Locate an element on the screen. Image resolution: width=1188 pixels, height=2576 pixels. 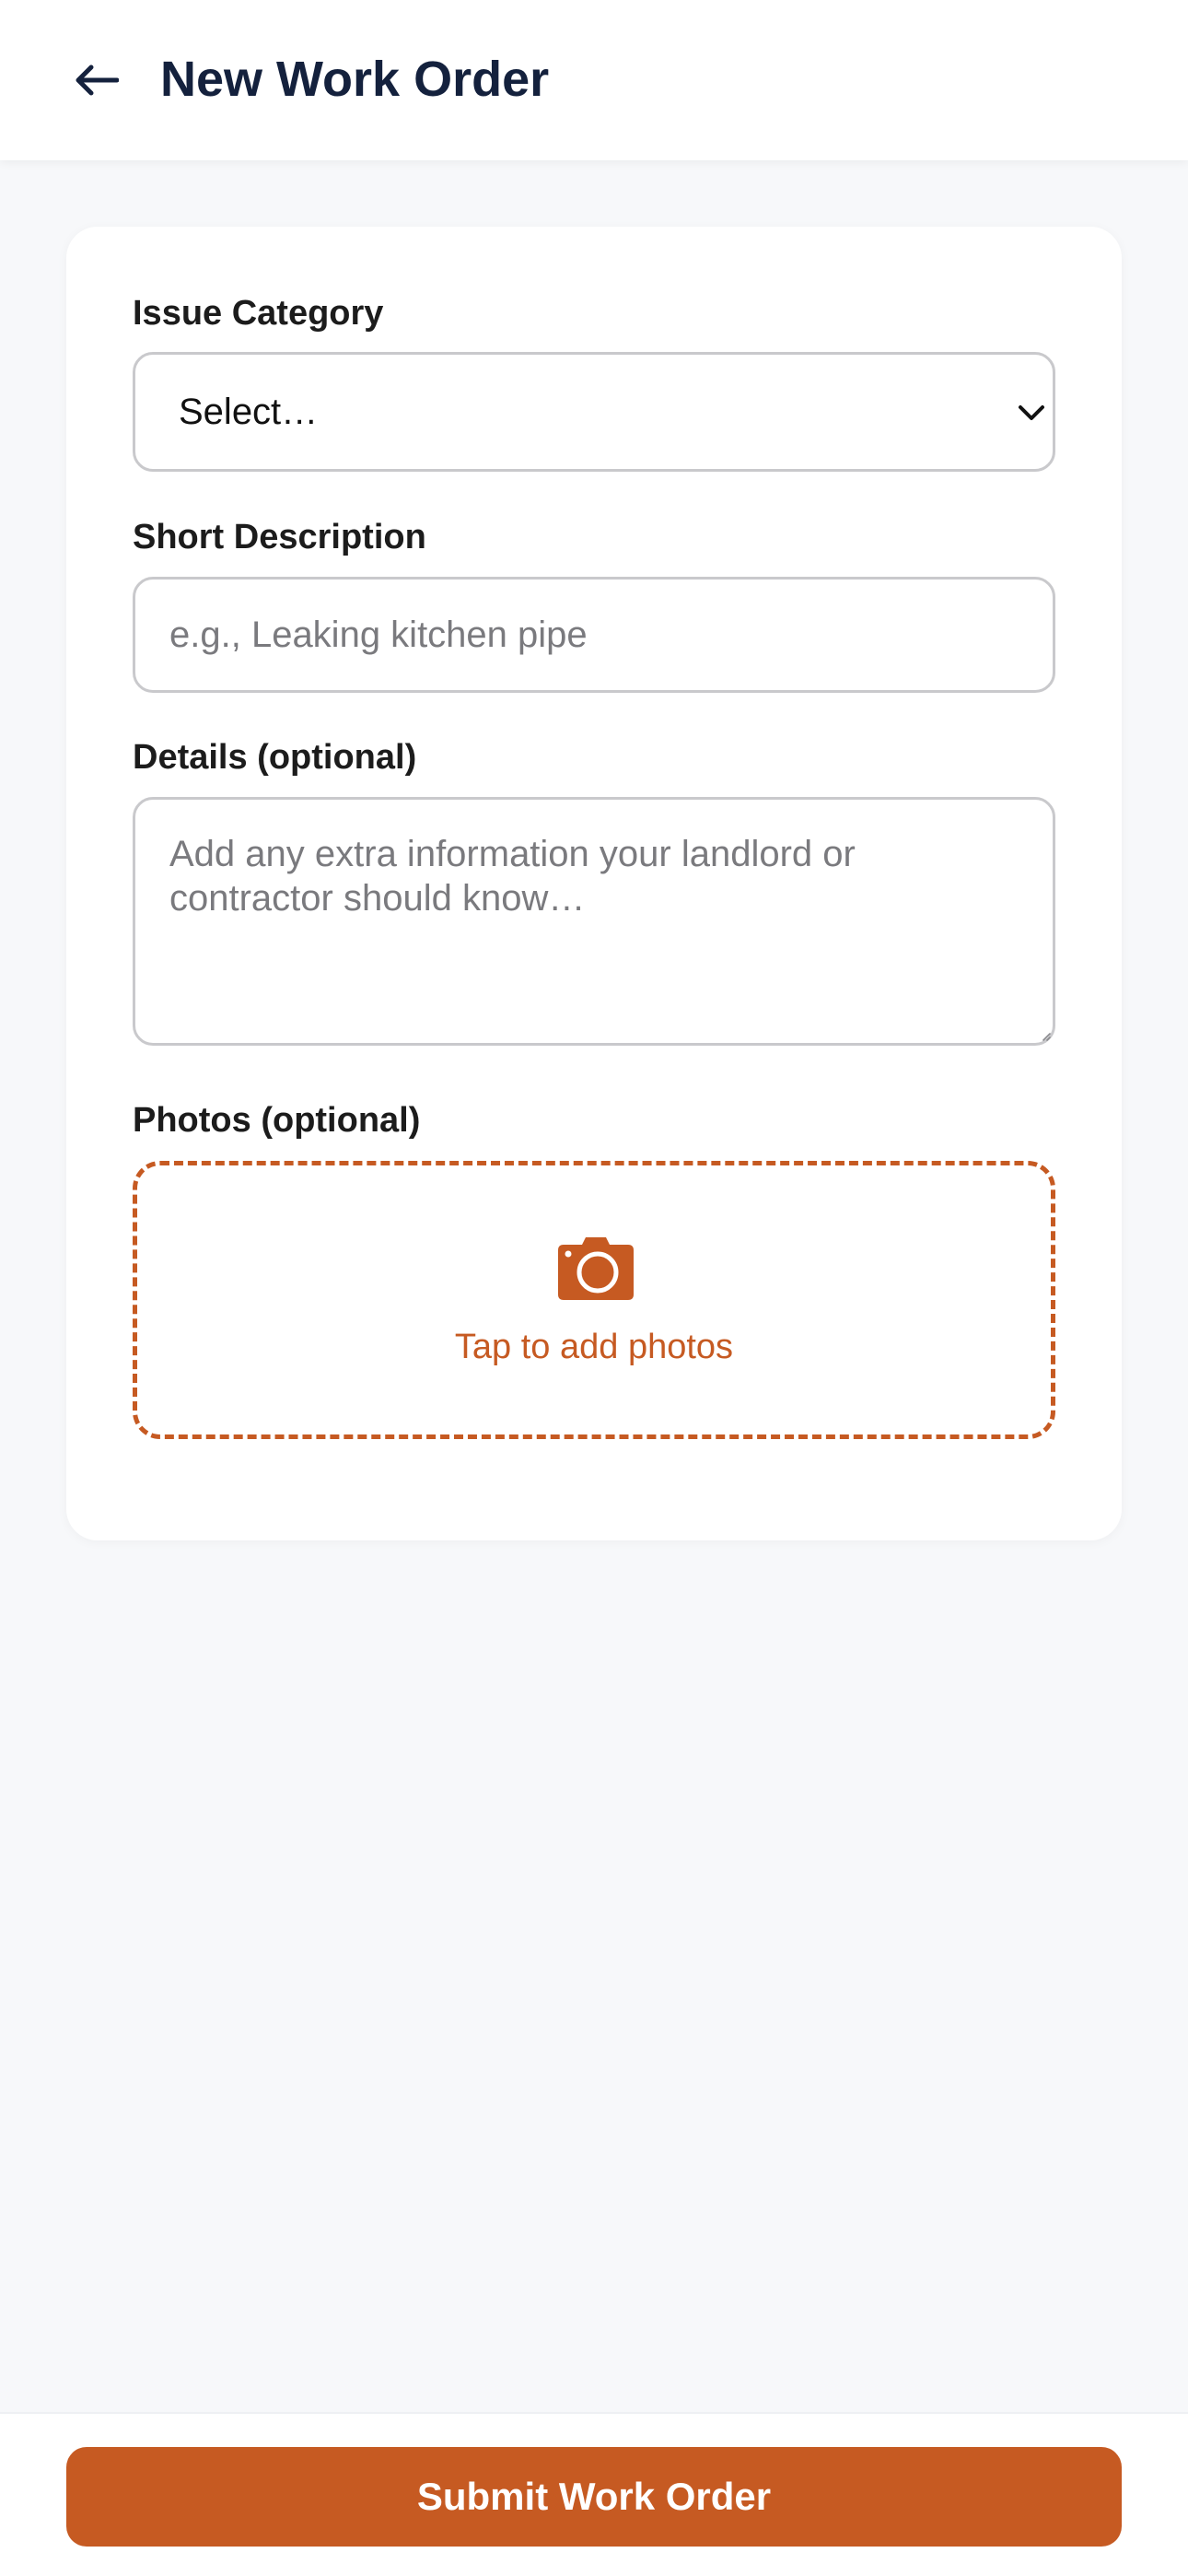
app-header: New Work Order is located at coordinates (594, 80).